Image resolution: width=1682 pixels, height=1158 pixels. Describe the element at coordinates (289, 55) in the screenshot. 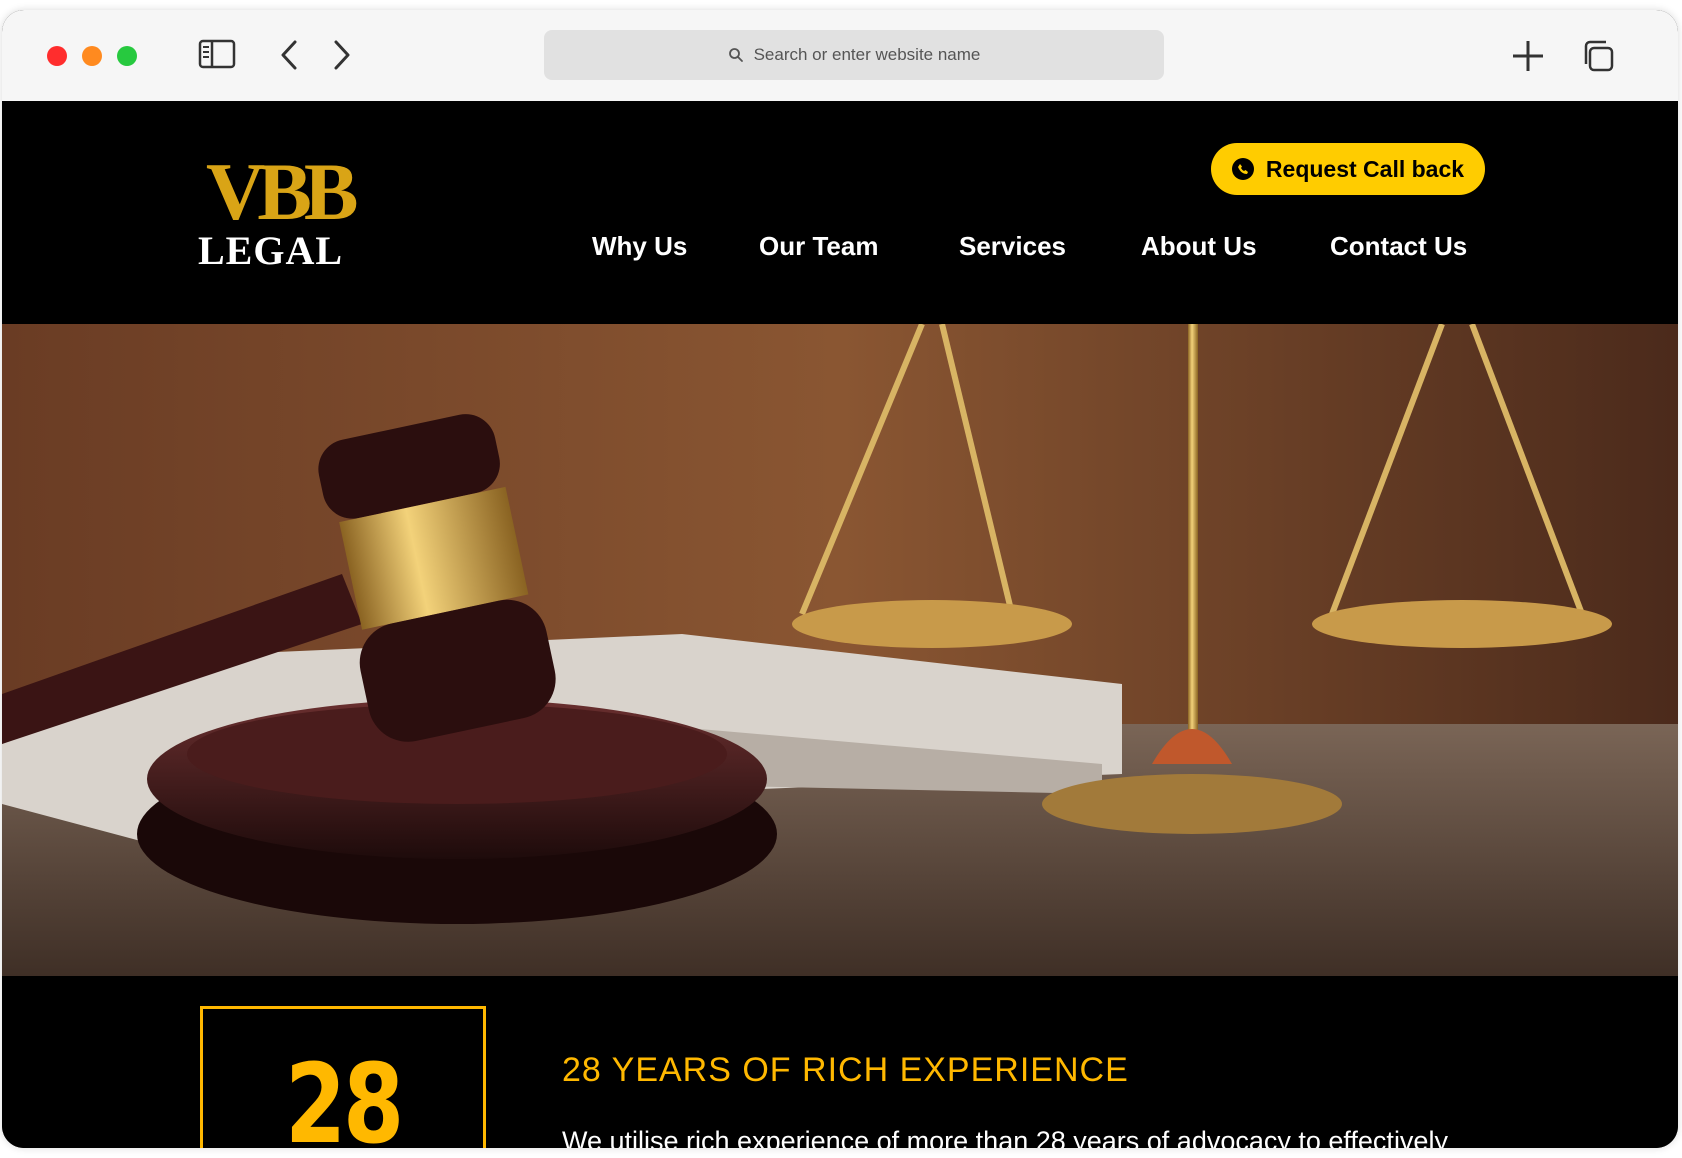

I see `back-icon` at that location.